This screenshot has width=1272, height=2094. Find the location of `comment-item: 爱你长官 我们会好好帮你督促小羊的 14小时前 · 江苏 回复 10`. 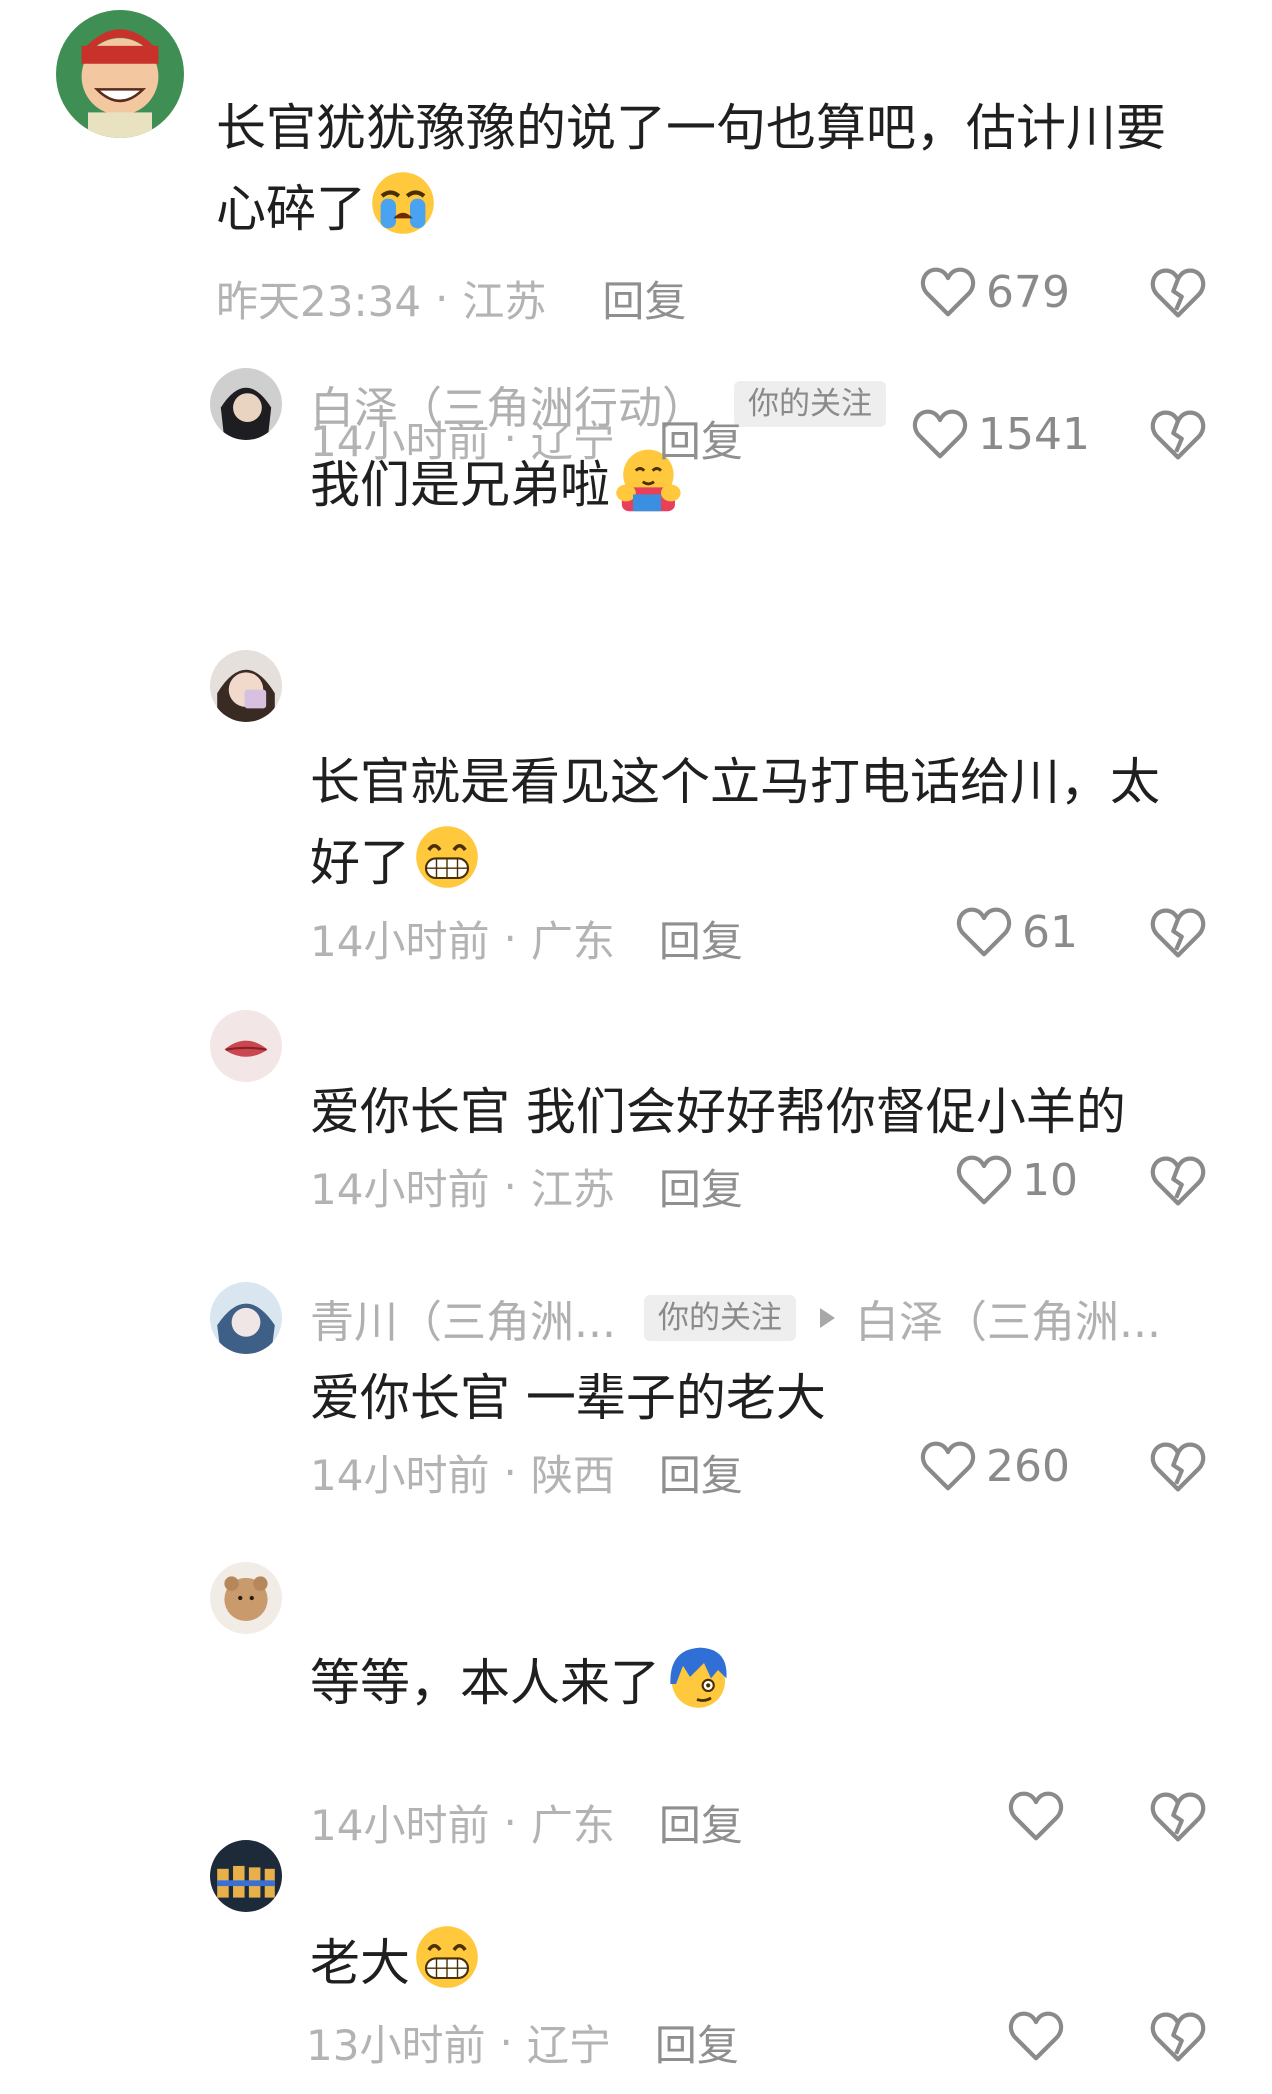

comment-item: 爱你长官 我们会好好帮你督促小羊的 14小时前 · 江苏 回复 10 is located at coordinates (636, 1105).